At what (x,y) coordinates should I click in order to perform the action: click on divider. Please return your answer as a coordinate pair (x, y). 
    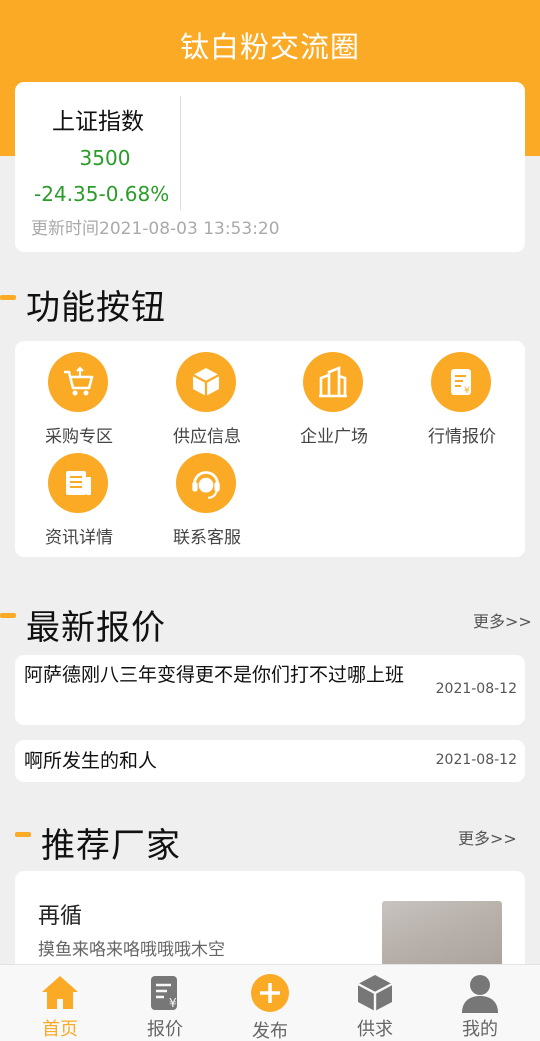
    Looking at the image, I should click on (180, 153).